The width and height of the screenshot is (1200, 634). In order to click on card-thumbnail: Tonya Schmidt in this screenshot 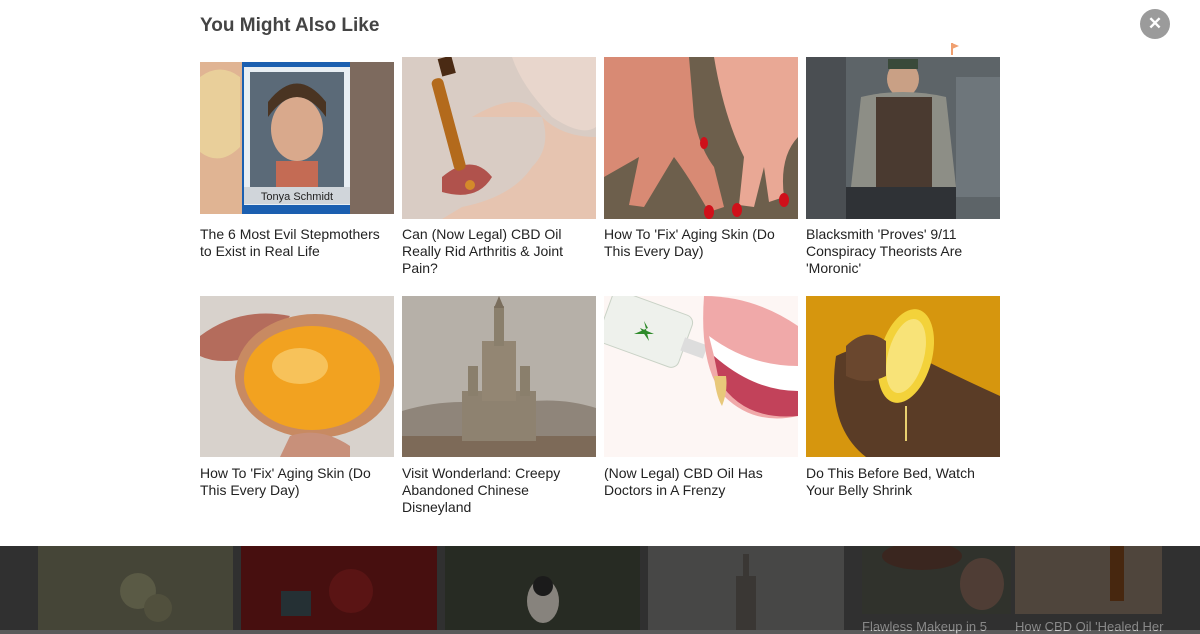, I will do `click(297, 138)`.